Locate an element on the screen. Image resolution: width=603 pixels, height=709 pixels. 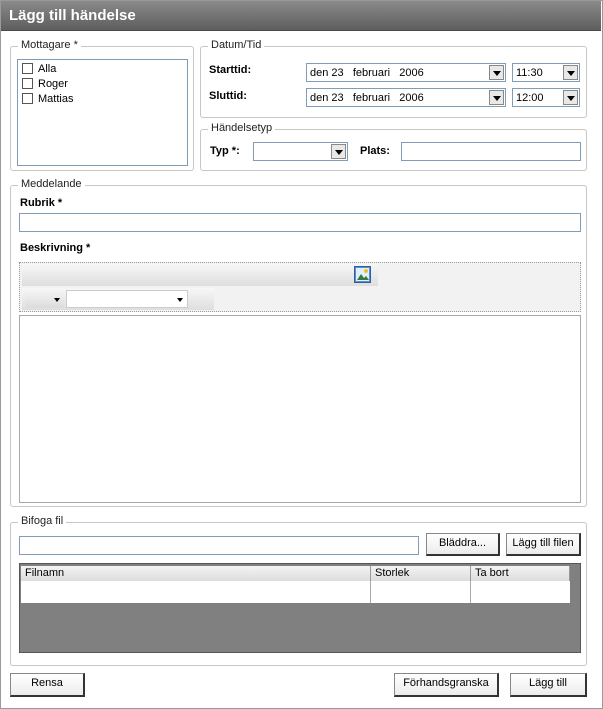
recipient-item-mattias: Mattias is located at coordinates (47, 98).